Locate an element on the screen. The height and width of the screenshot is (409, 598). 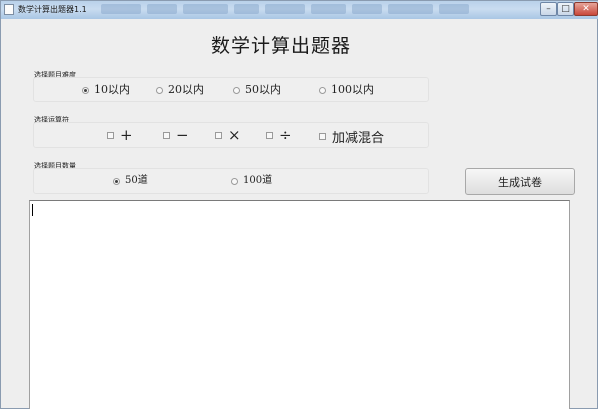
operator-minus-checkbox: − is located at coordinates (176, 135).